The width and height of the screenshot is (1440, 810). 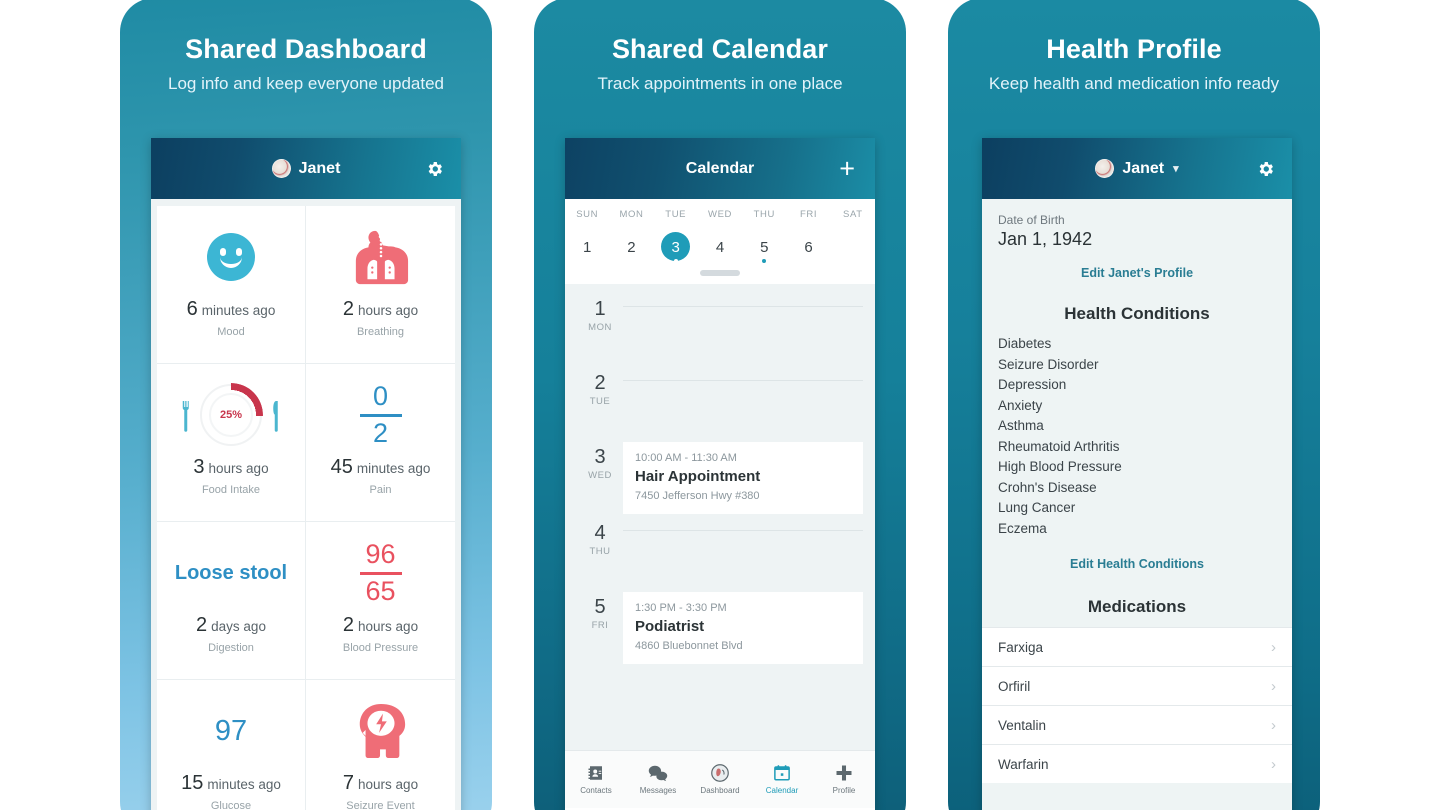 What do you see at coordinates (380, 553) in the screenshot?
I see `bp-systolic: 96` at bounding box center [380, 553].